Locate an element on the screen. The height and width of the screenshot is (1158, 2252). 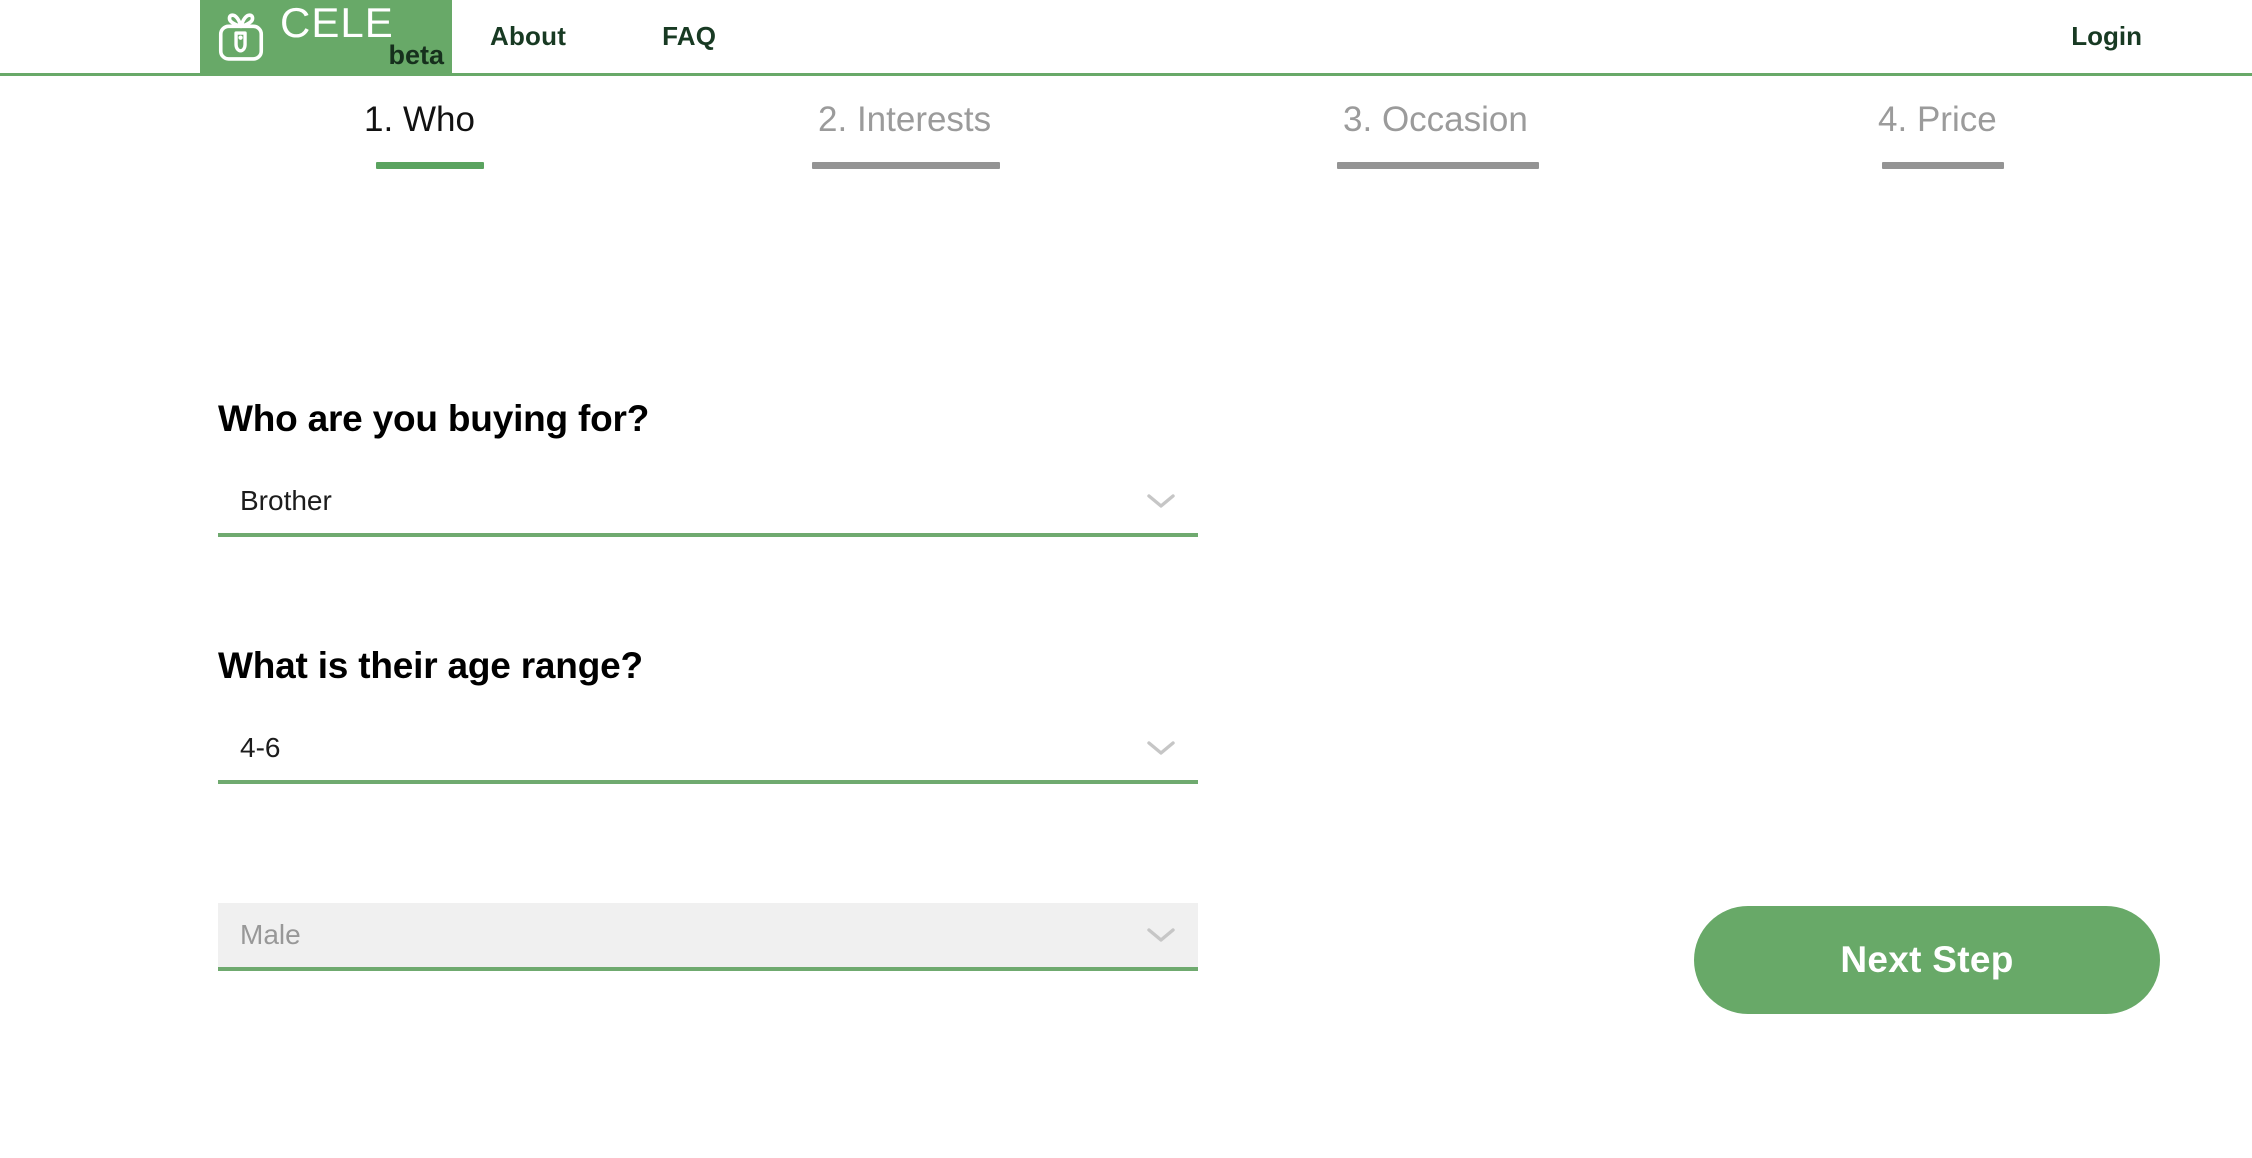
field-group-gender: Male is located at coordinates (708, 937).